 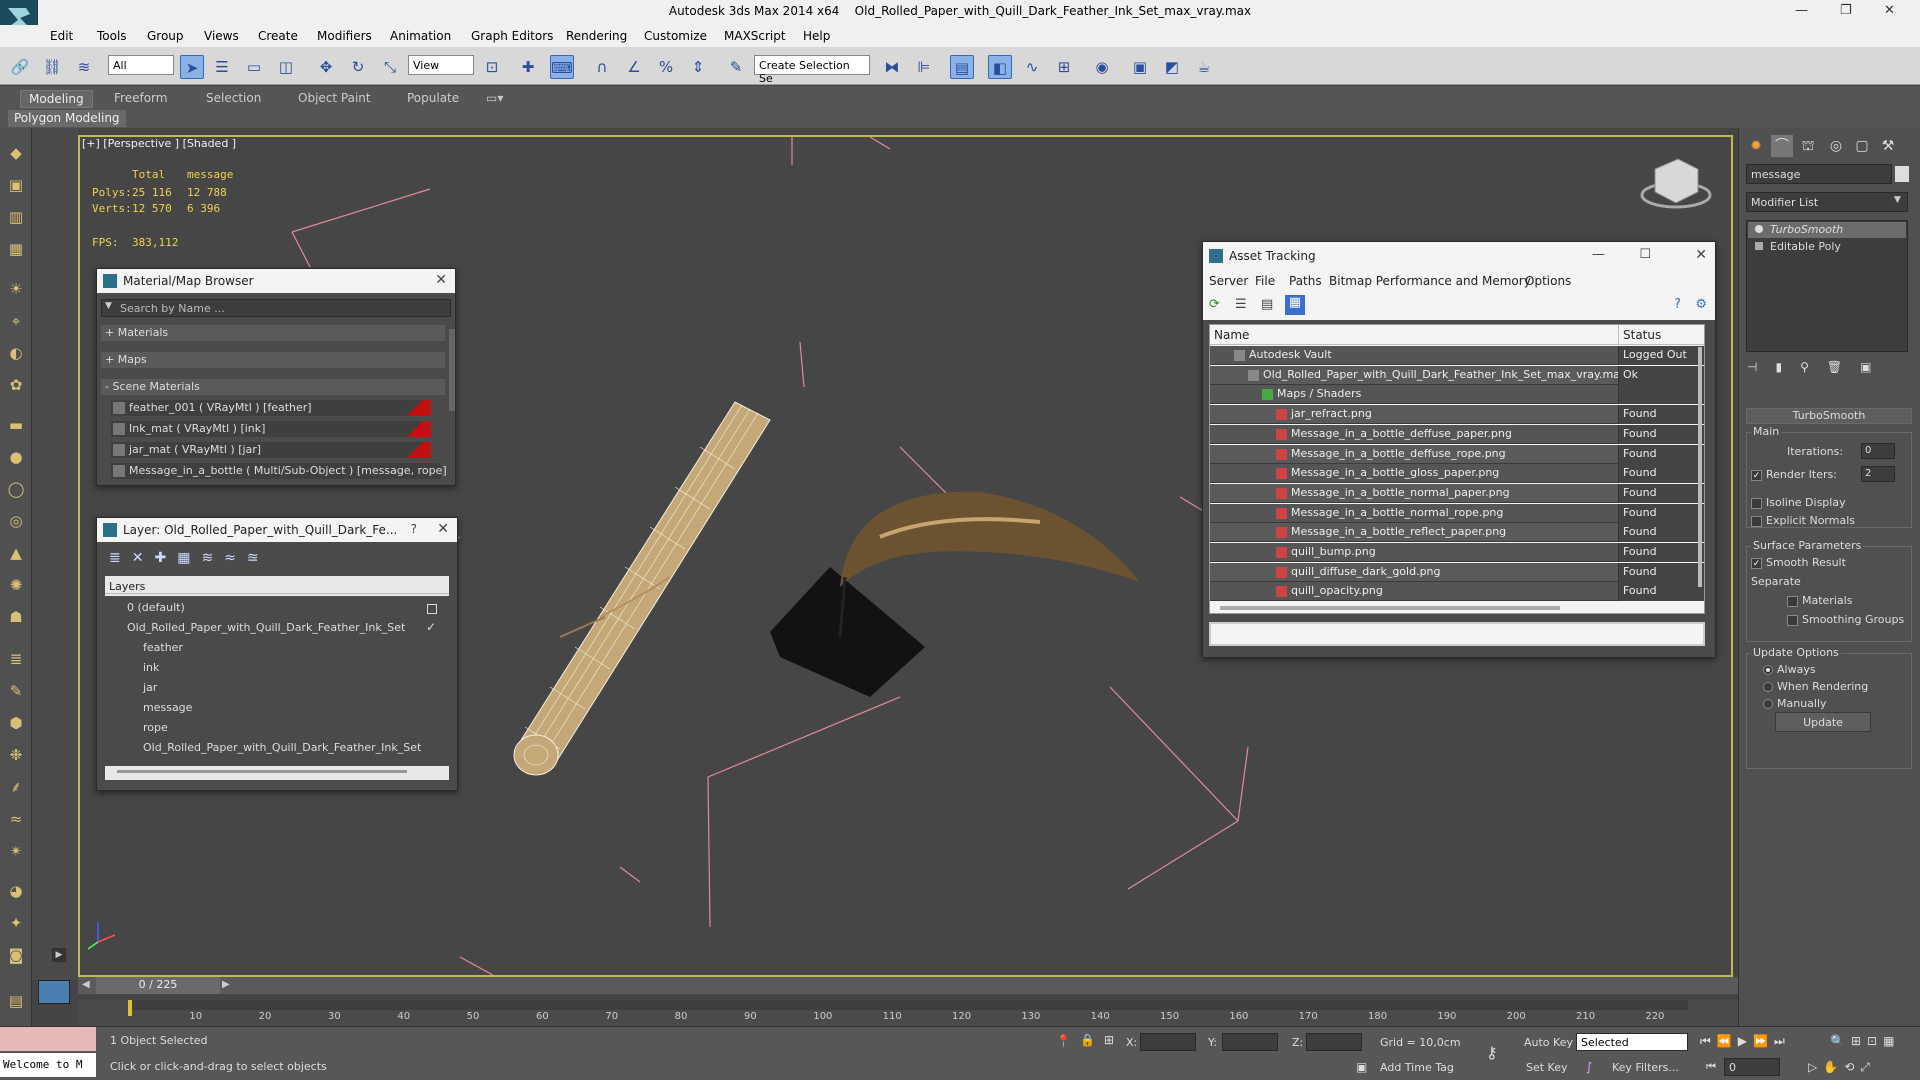 What do you see at coordinates (1417, 1067) in the screenshot?
I see `add-time-tag: Add Time Tag` at bounding box center [1417, 1067].